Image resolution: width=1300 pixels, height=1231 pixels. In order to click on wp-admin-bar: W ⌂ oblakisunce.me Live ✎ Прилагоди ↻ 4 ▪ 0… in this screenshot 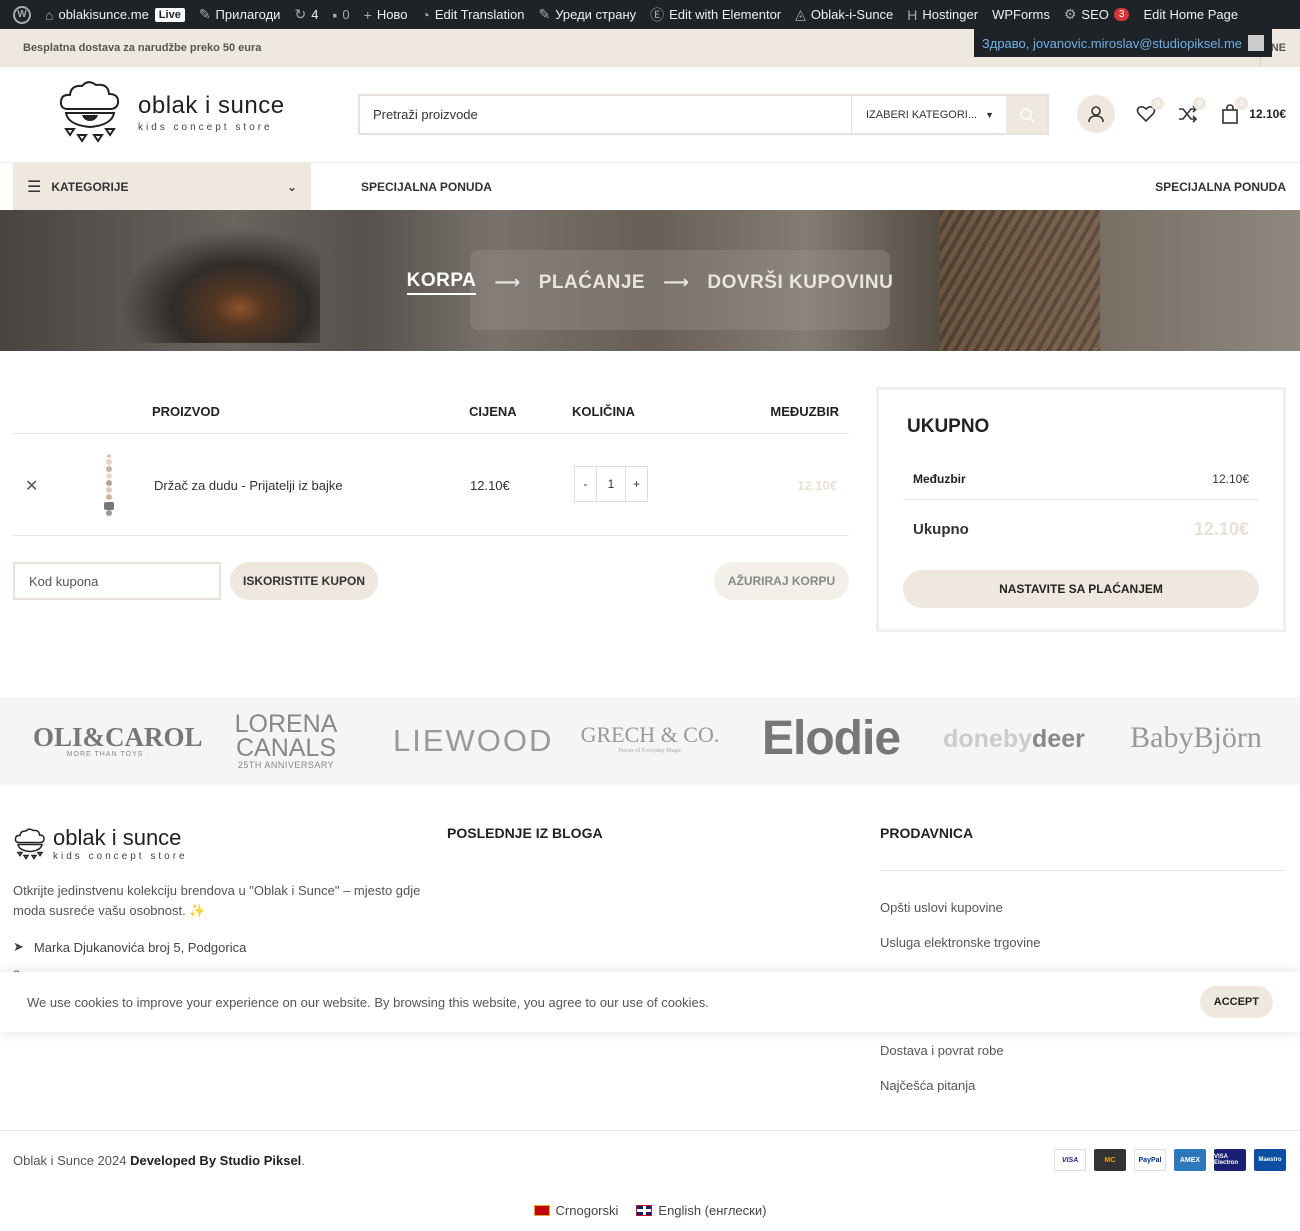, I will do `click(650, 14)`.